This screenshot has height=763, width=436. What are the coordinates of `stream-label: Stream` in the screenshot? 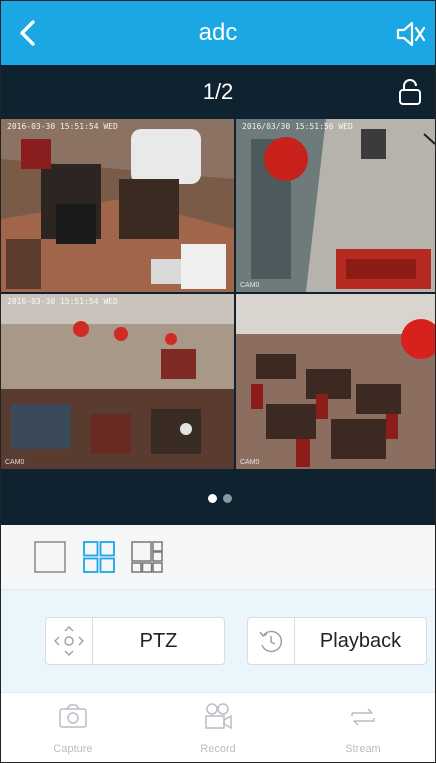 It's located at (363, 749).